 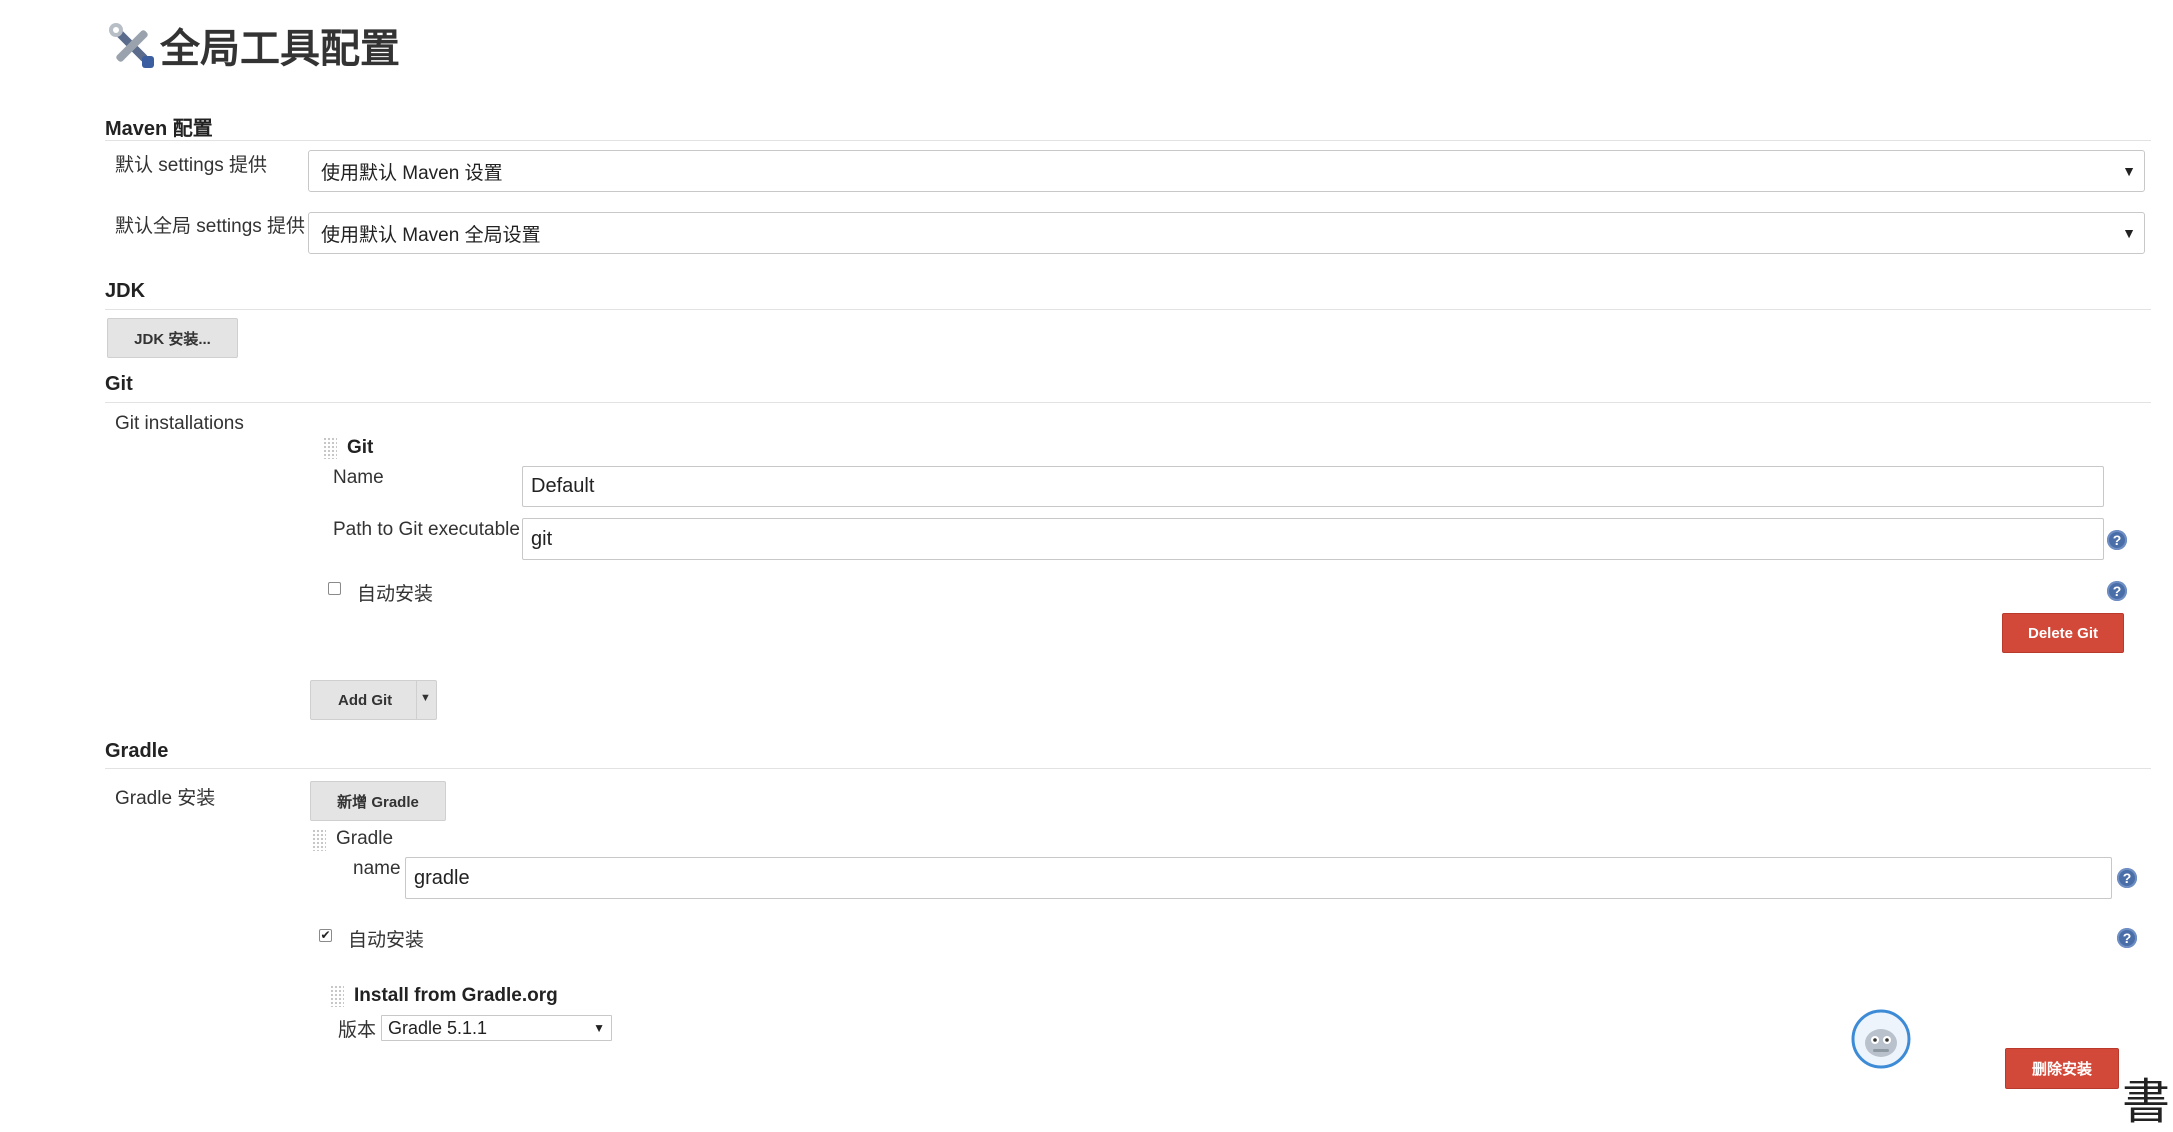 I want to click on gradle-installer-title: Install from Gradle.org, so click(x=456, y=995).